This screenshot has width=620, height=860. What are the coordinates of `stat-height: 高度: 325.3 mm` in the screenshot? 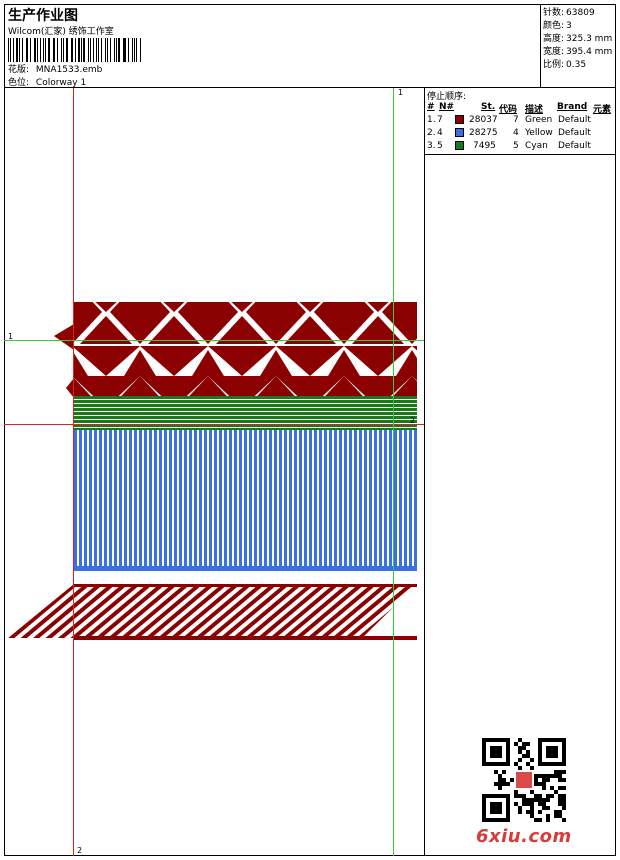 It's located at (577, 37).